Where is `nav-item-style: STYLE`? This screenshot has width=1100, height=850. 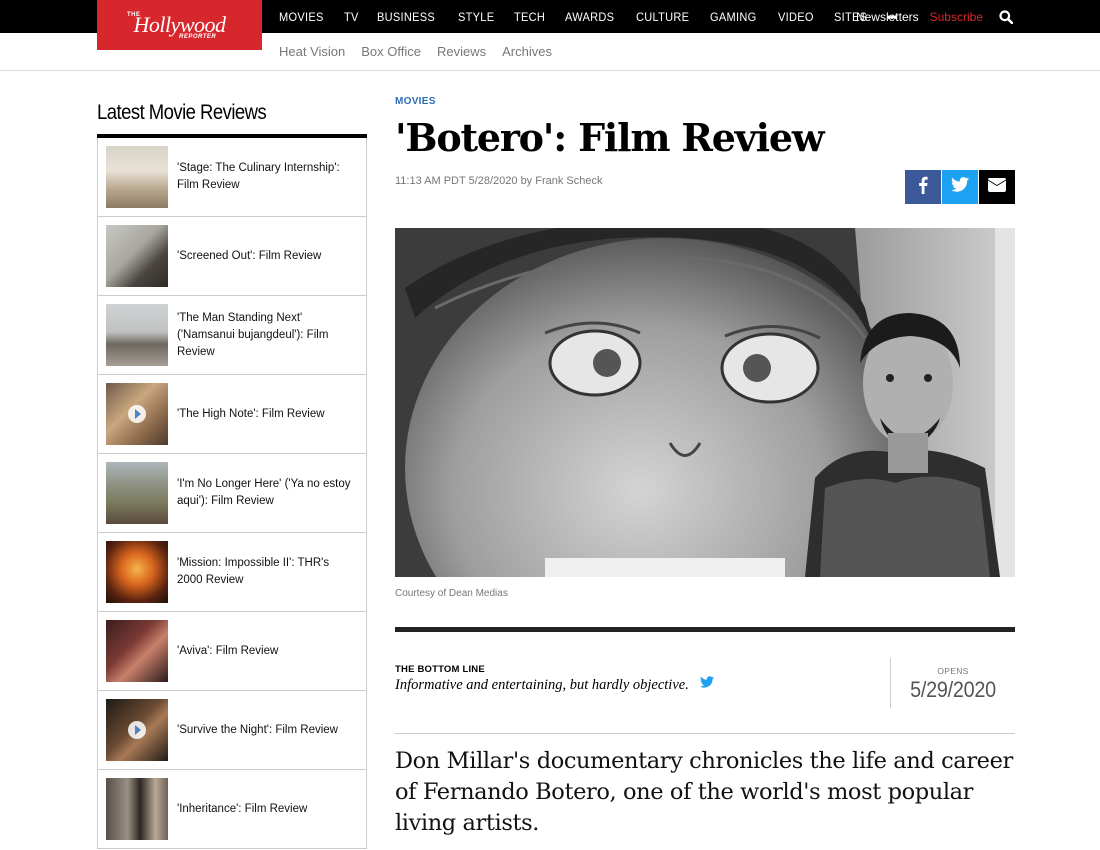
nav-item-style: STYLE is located at coordinates (476, 17).